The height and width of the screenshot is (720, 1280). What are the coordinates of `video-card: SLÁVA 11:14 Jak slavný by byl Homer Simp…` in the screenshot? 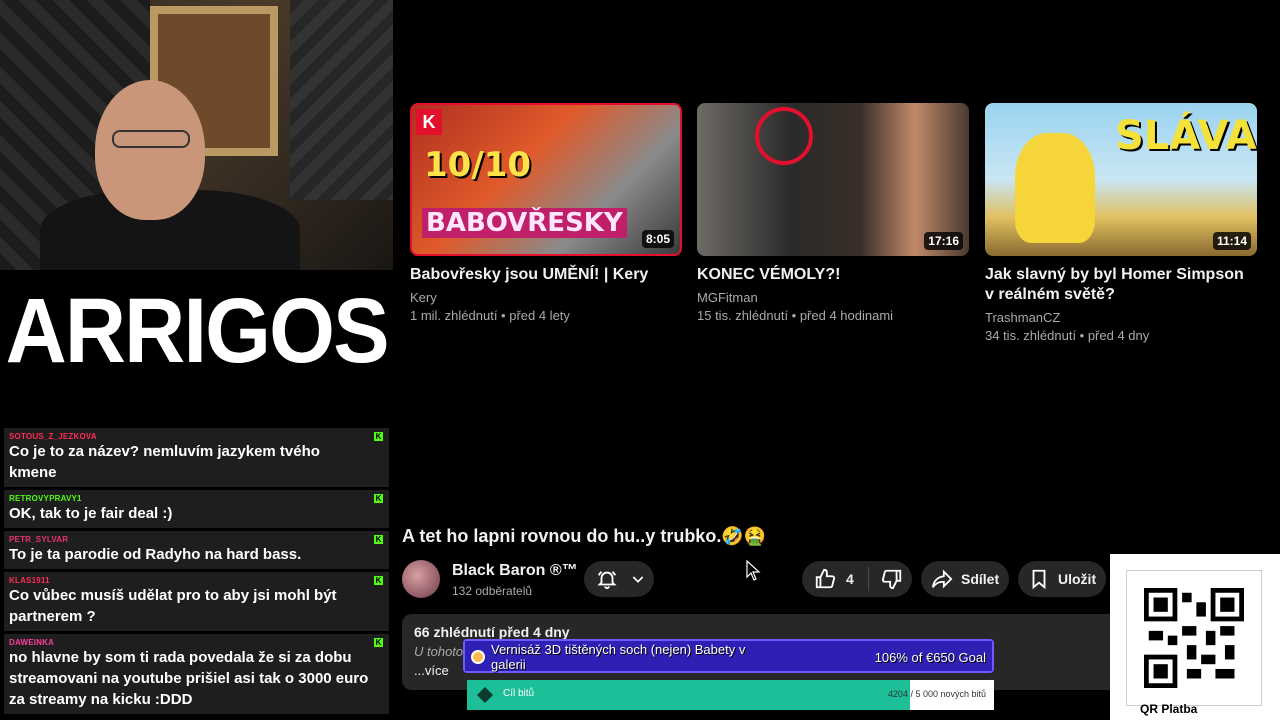 It's located at (1121, 223).